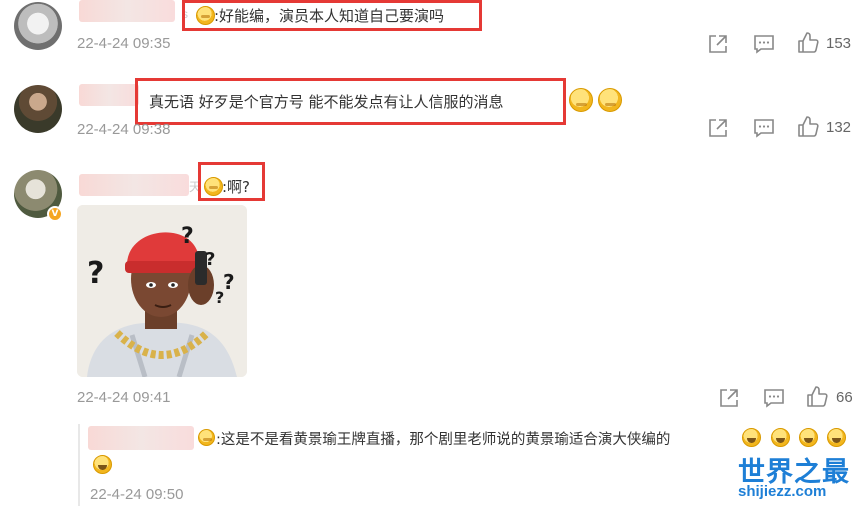 This screenshot has height=507, width=862. Describe the element at coordinates (443, 440) in the screenshot. I see `reply-text: :这是不是看黄景瑜王牌直播，那个剧里老师说的黄景瑜适合演大侠编的` at that location.